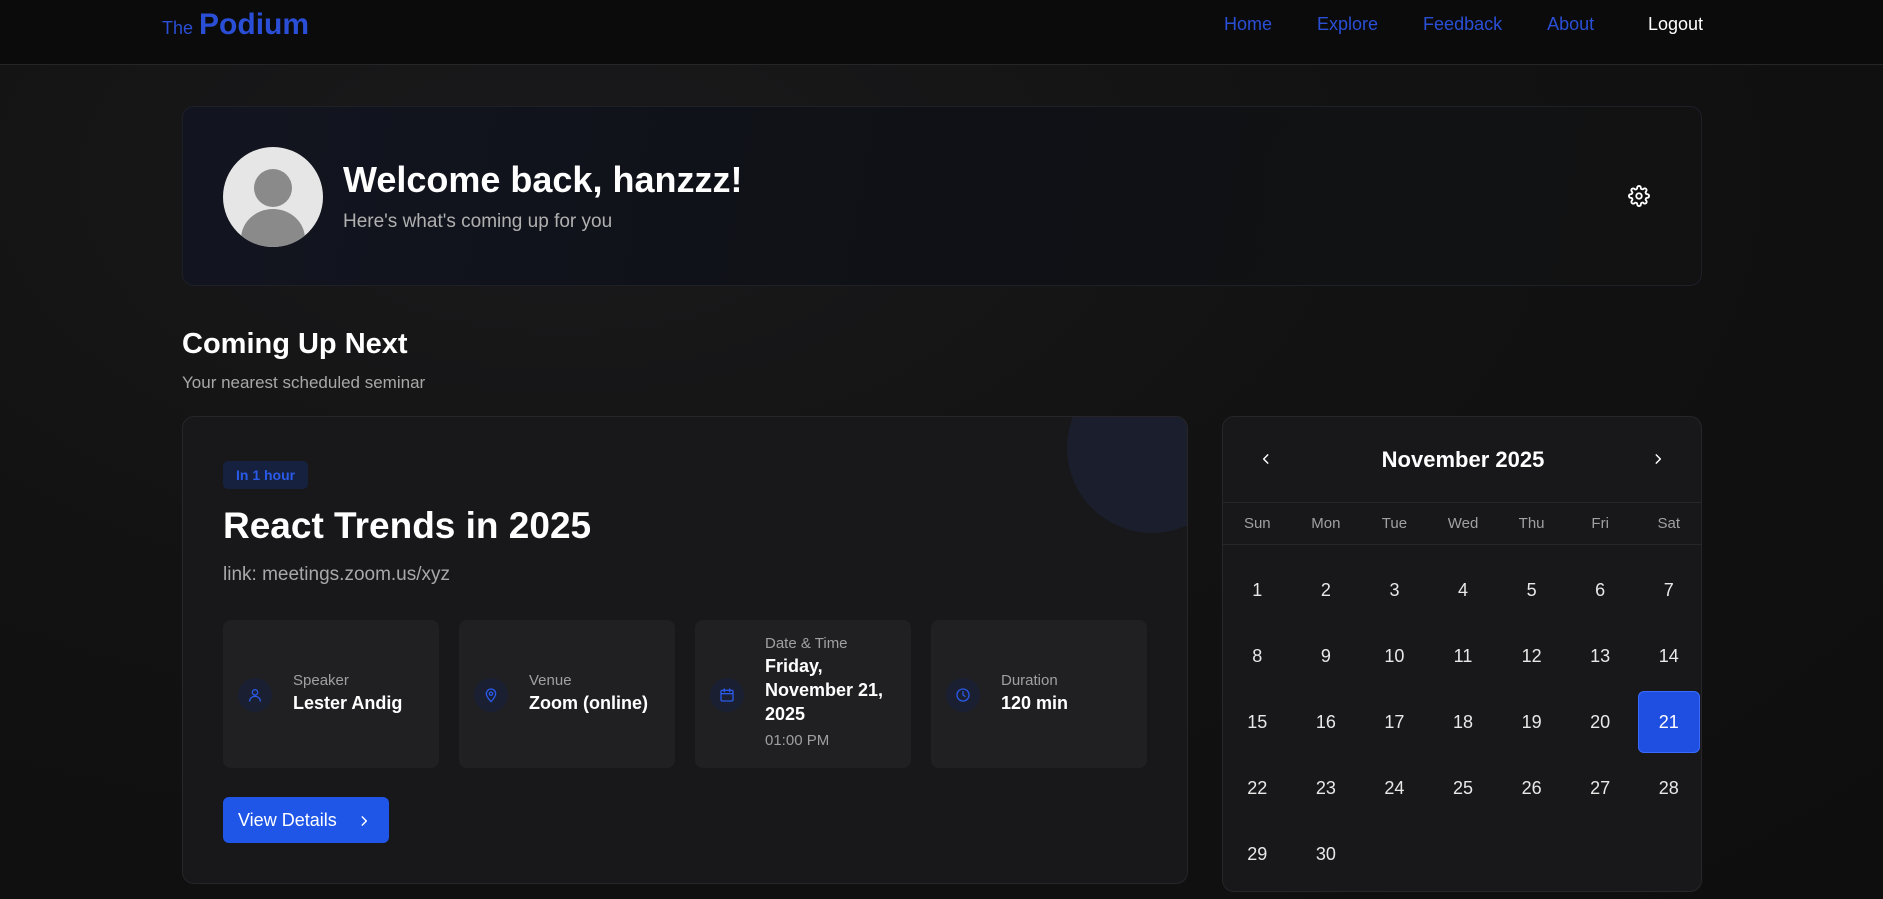 This screenshot has height=899, width=1883. Describe the element at coordinates (295, 344) in the screenshot. I see `section-title: Coming Up Next` at that location.